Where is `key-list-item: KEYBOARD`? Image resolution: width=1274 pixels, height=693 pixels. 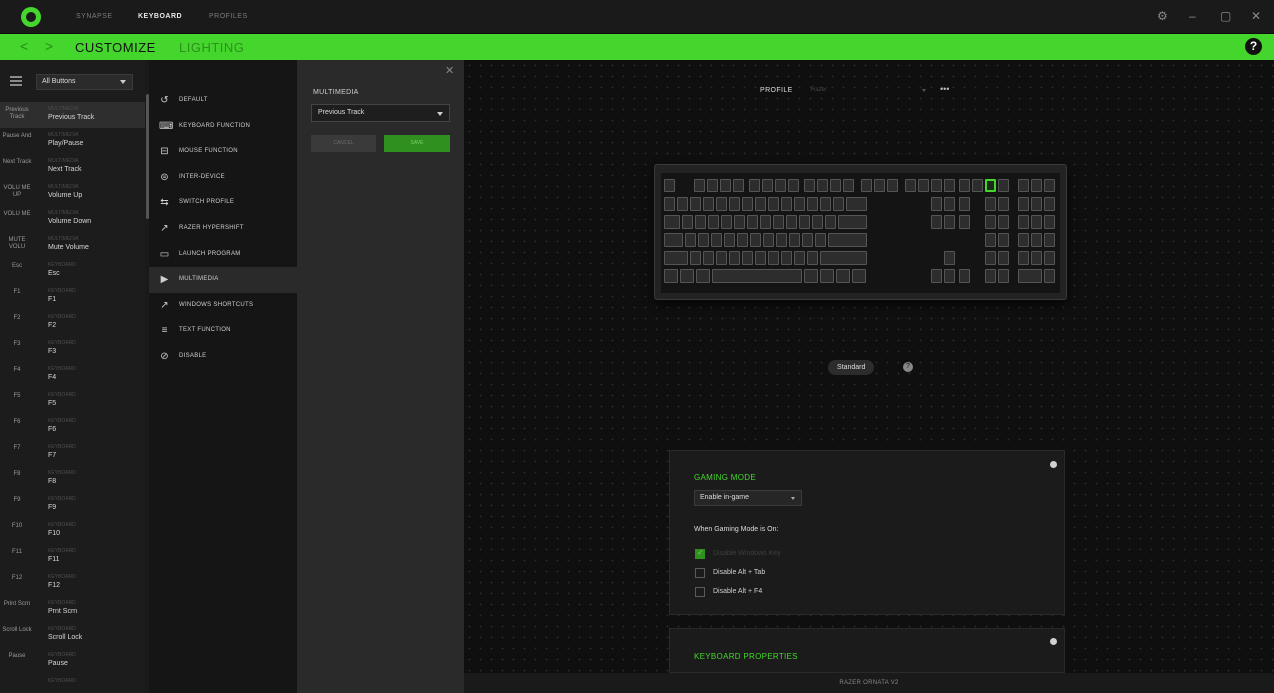
key-list-item: KEYBOARD is located at coordinates (72, 683).